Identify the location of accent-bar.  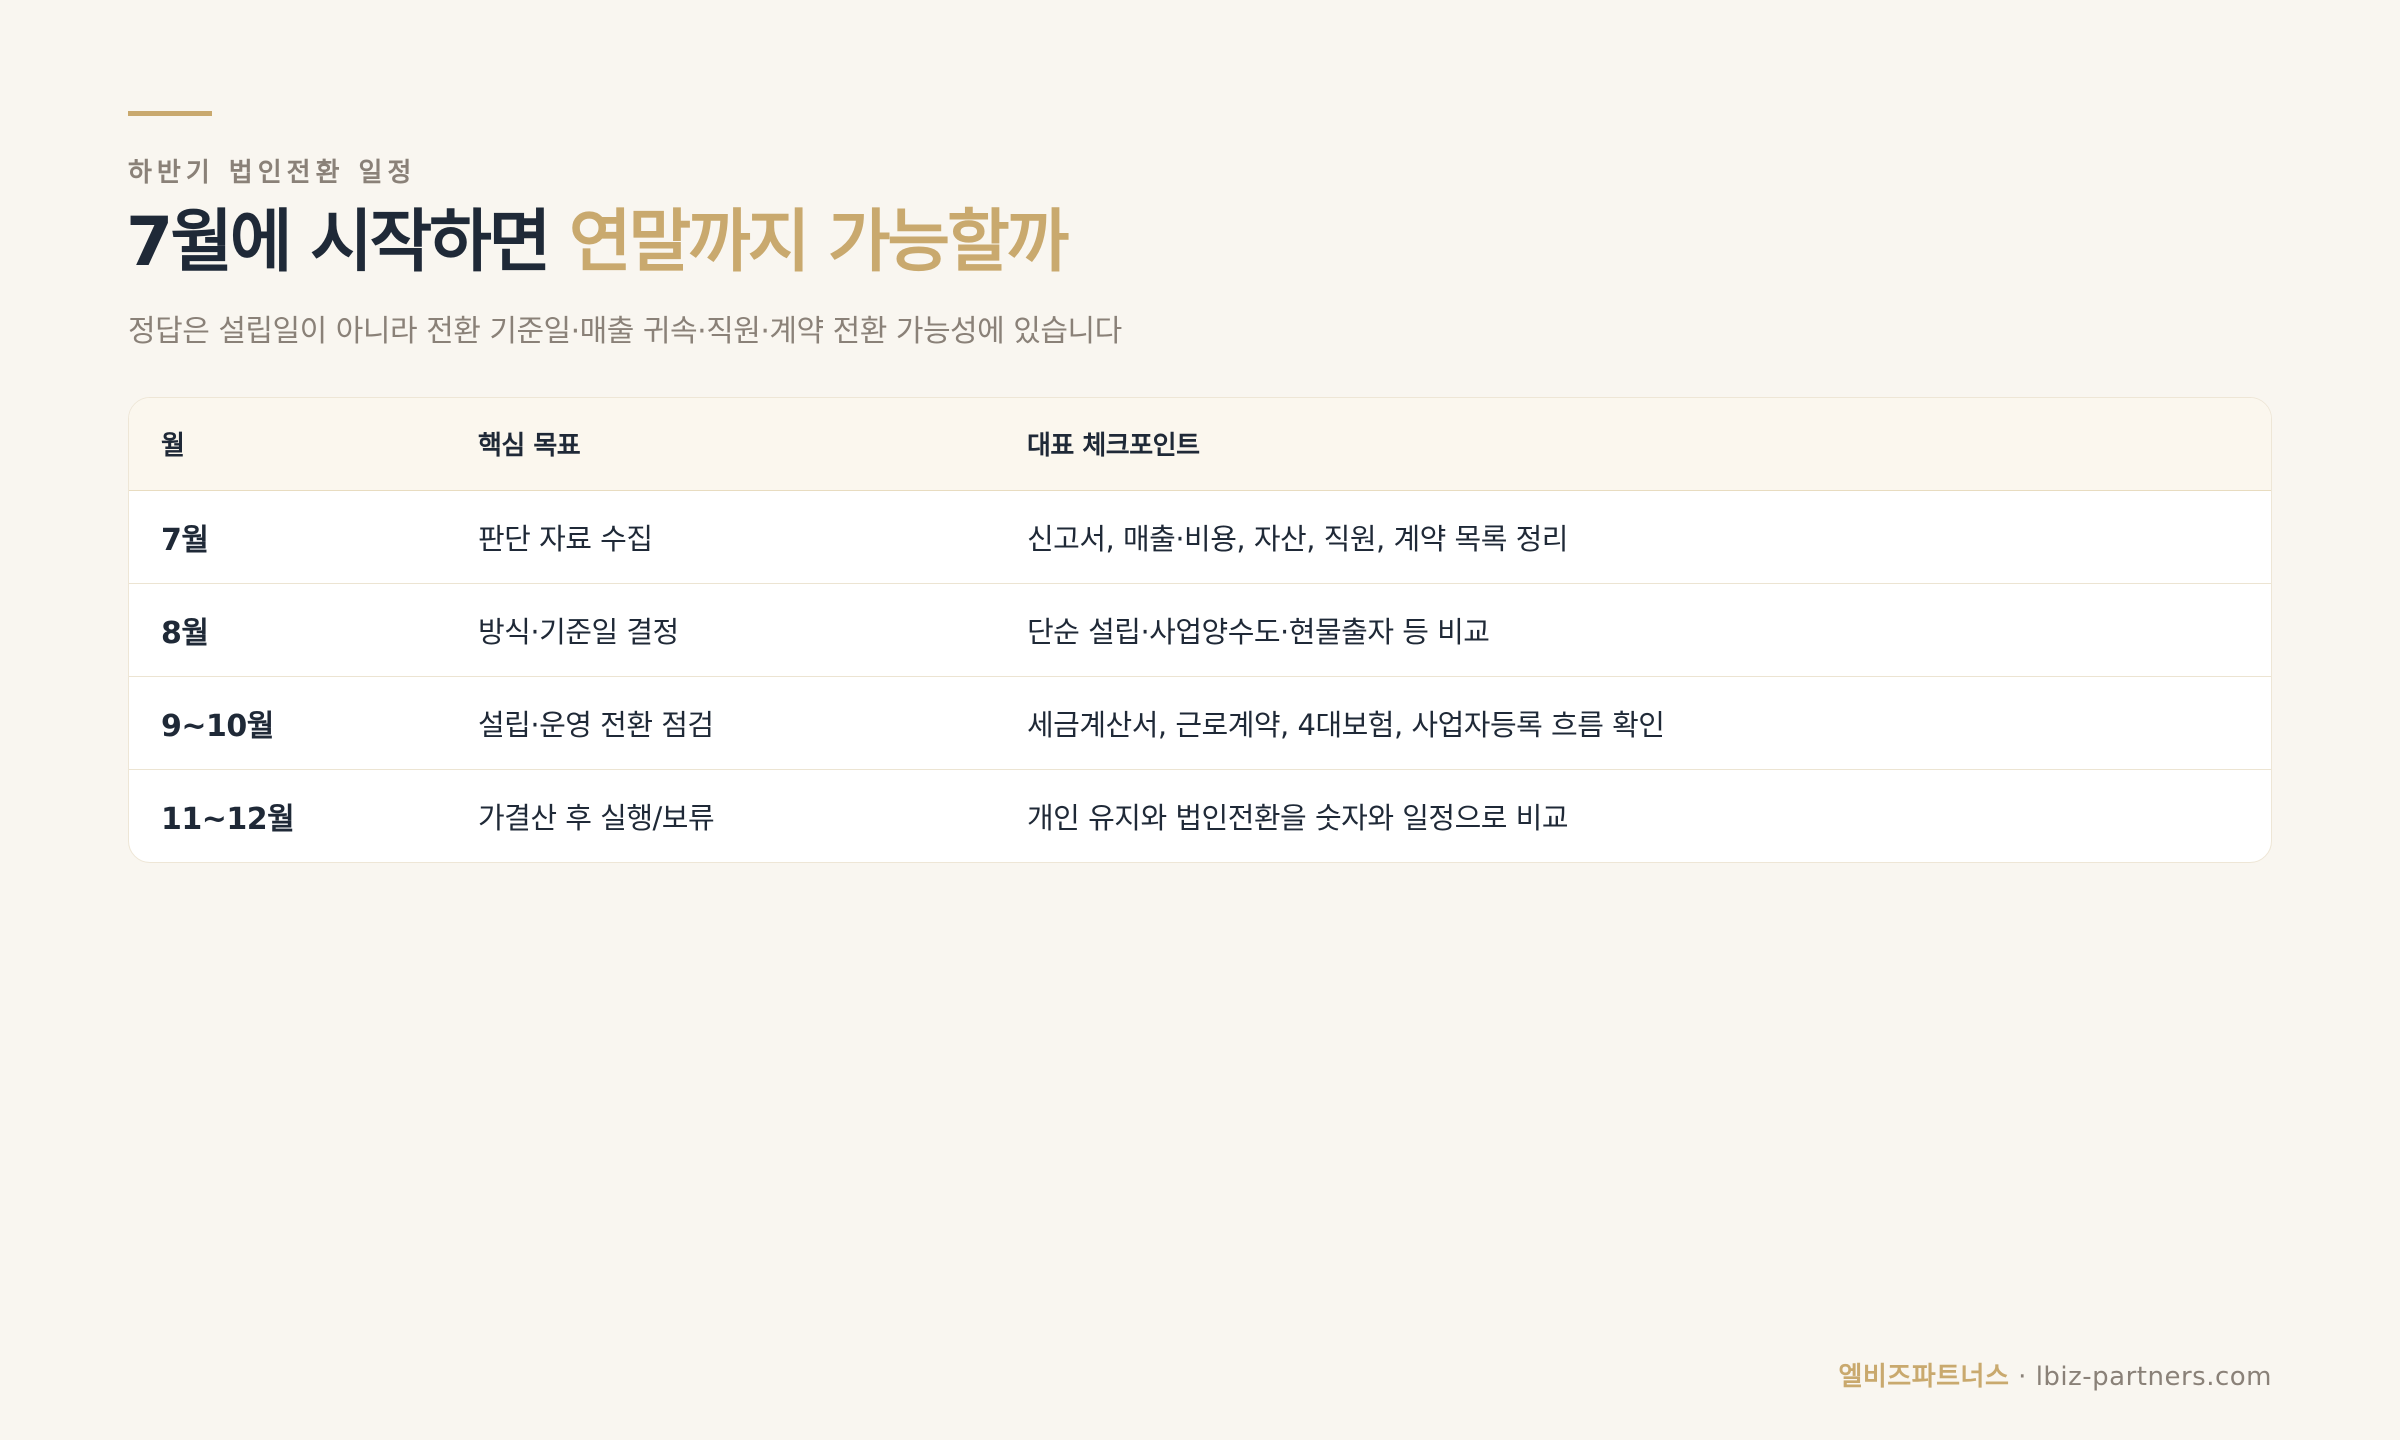
(170, 113).